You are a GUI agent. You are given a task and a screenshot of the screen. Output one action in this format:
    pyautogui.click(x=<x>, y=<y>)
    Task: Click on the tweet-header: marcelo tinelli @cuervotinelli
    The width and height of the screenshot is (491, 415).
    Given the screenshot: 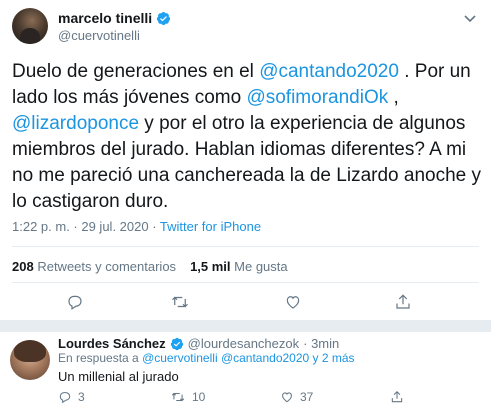 What is the action you would take?
    pyautogui.click(x=245, y=26)
    